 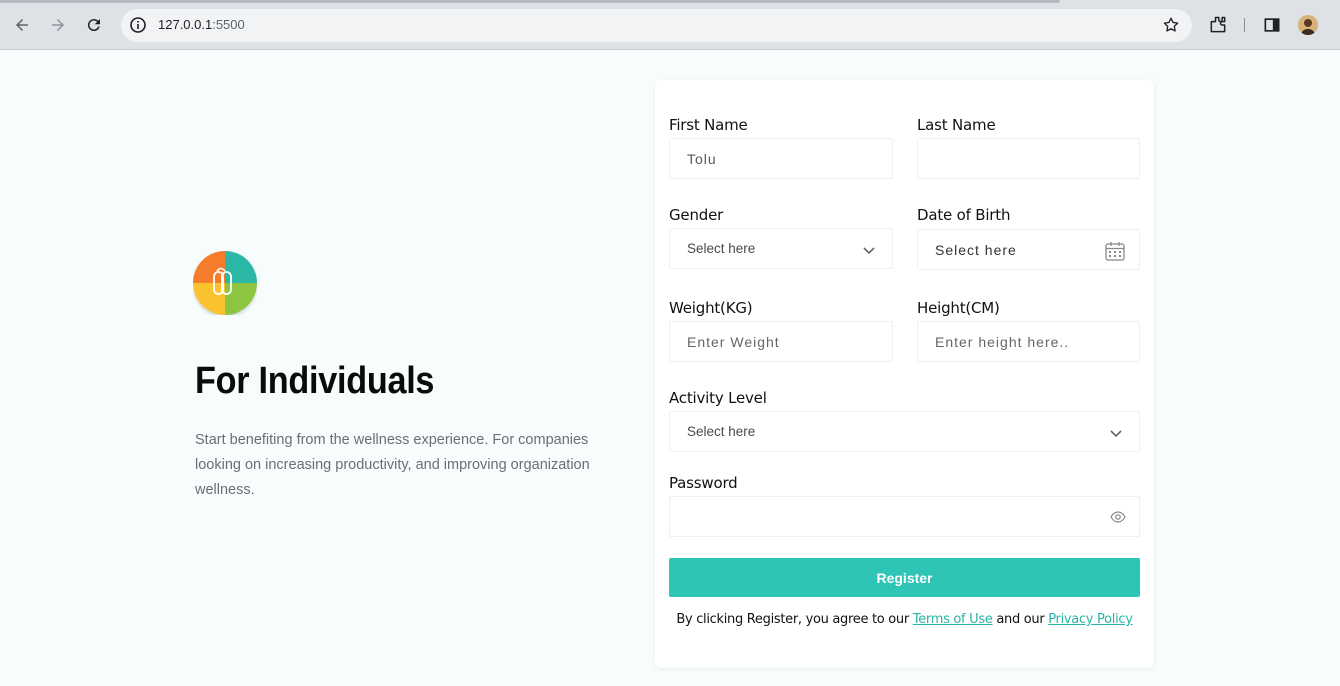 I want to click on height-label: Height(CM), so click(x=958, y=308).